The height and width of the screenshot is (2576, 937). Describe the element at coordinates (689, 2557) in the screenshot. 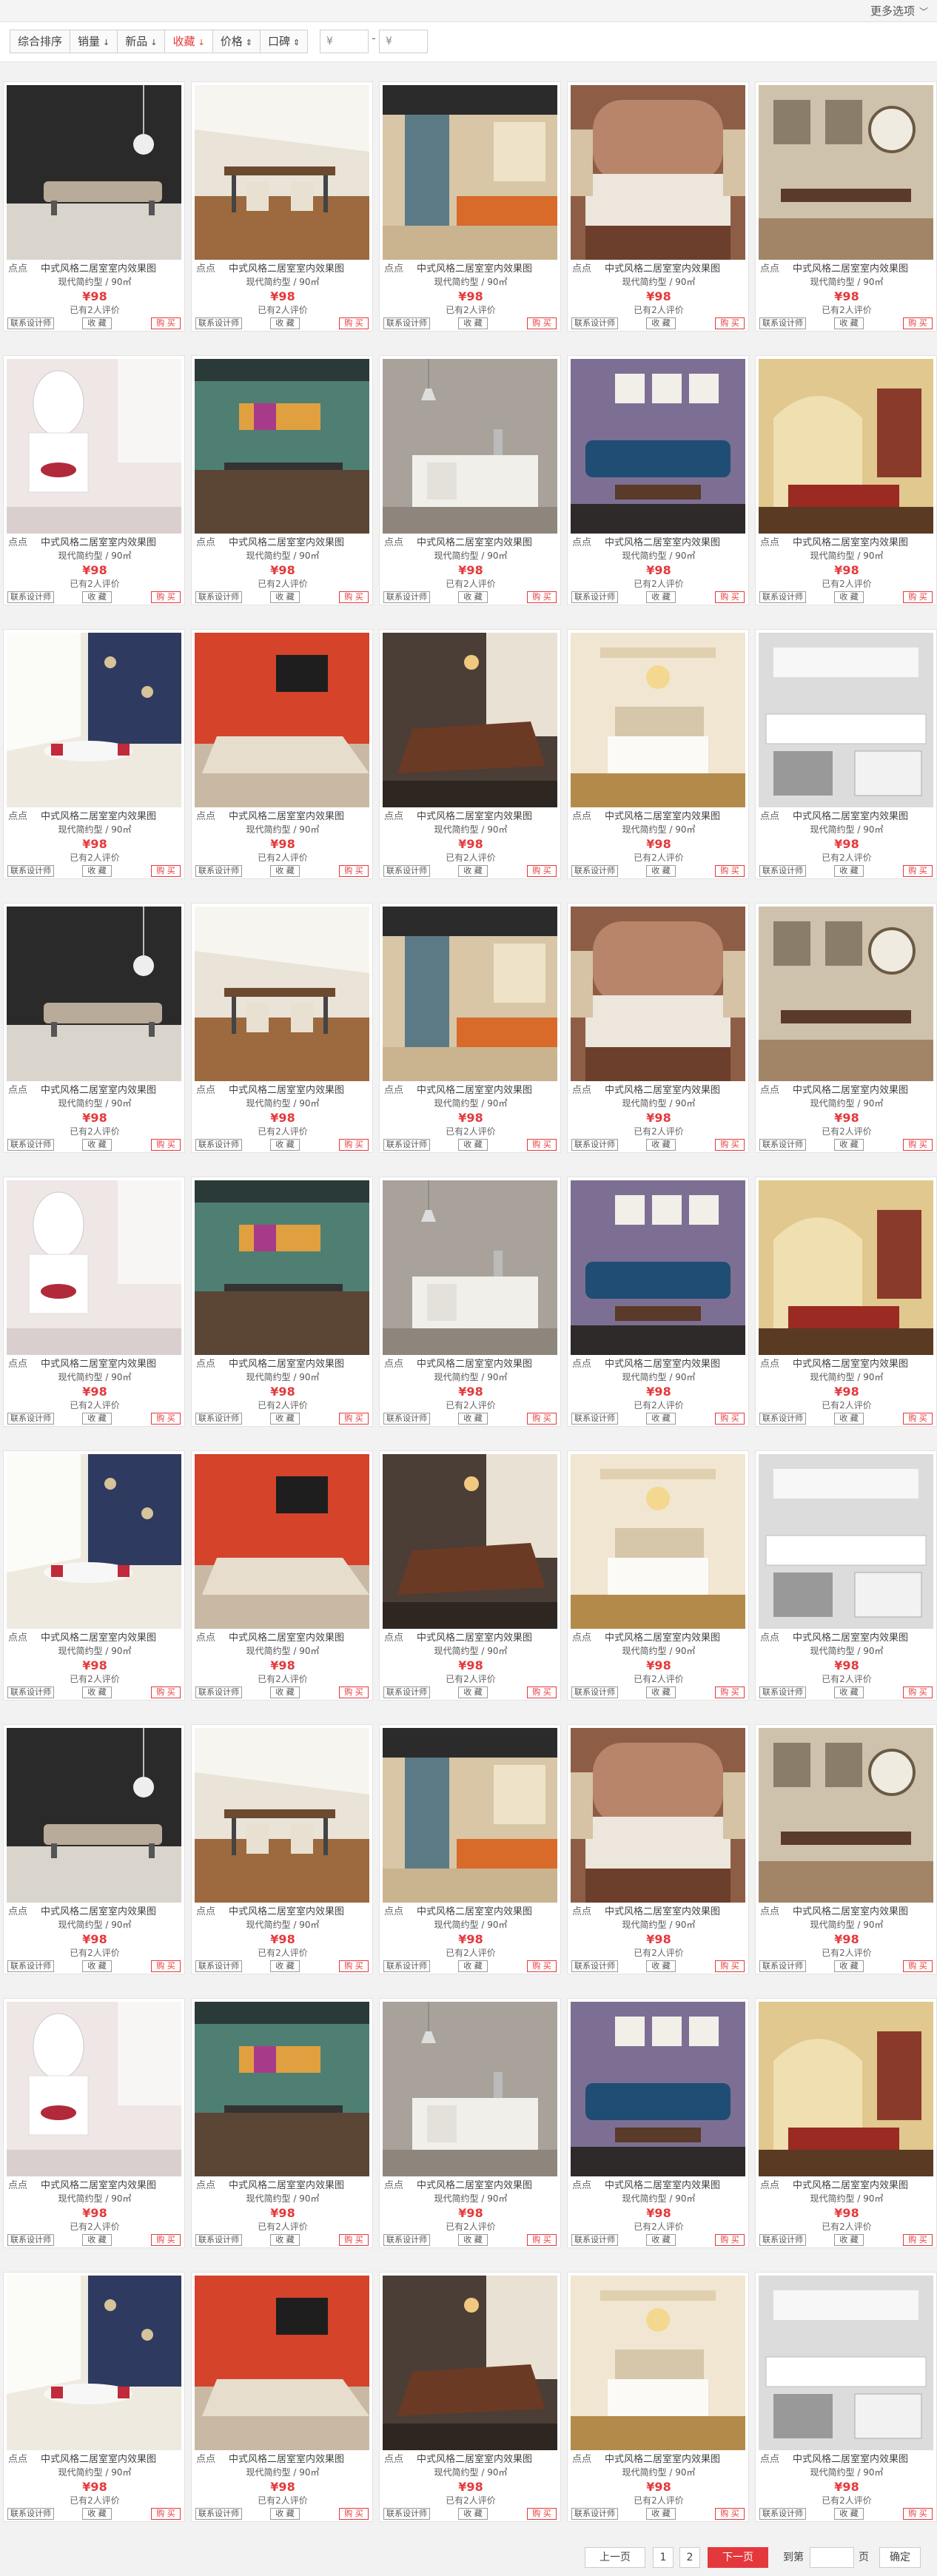

I see `page-2-button: 2` at that location.